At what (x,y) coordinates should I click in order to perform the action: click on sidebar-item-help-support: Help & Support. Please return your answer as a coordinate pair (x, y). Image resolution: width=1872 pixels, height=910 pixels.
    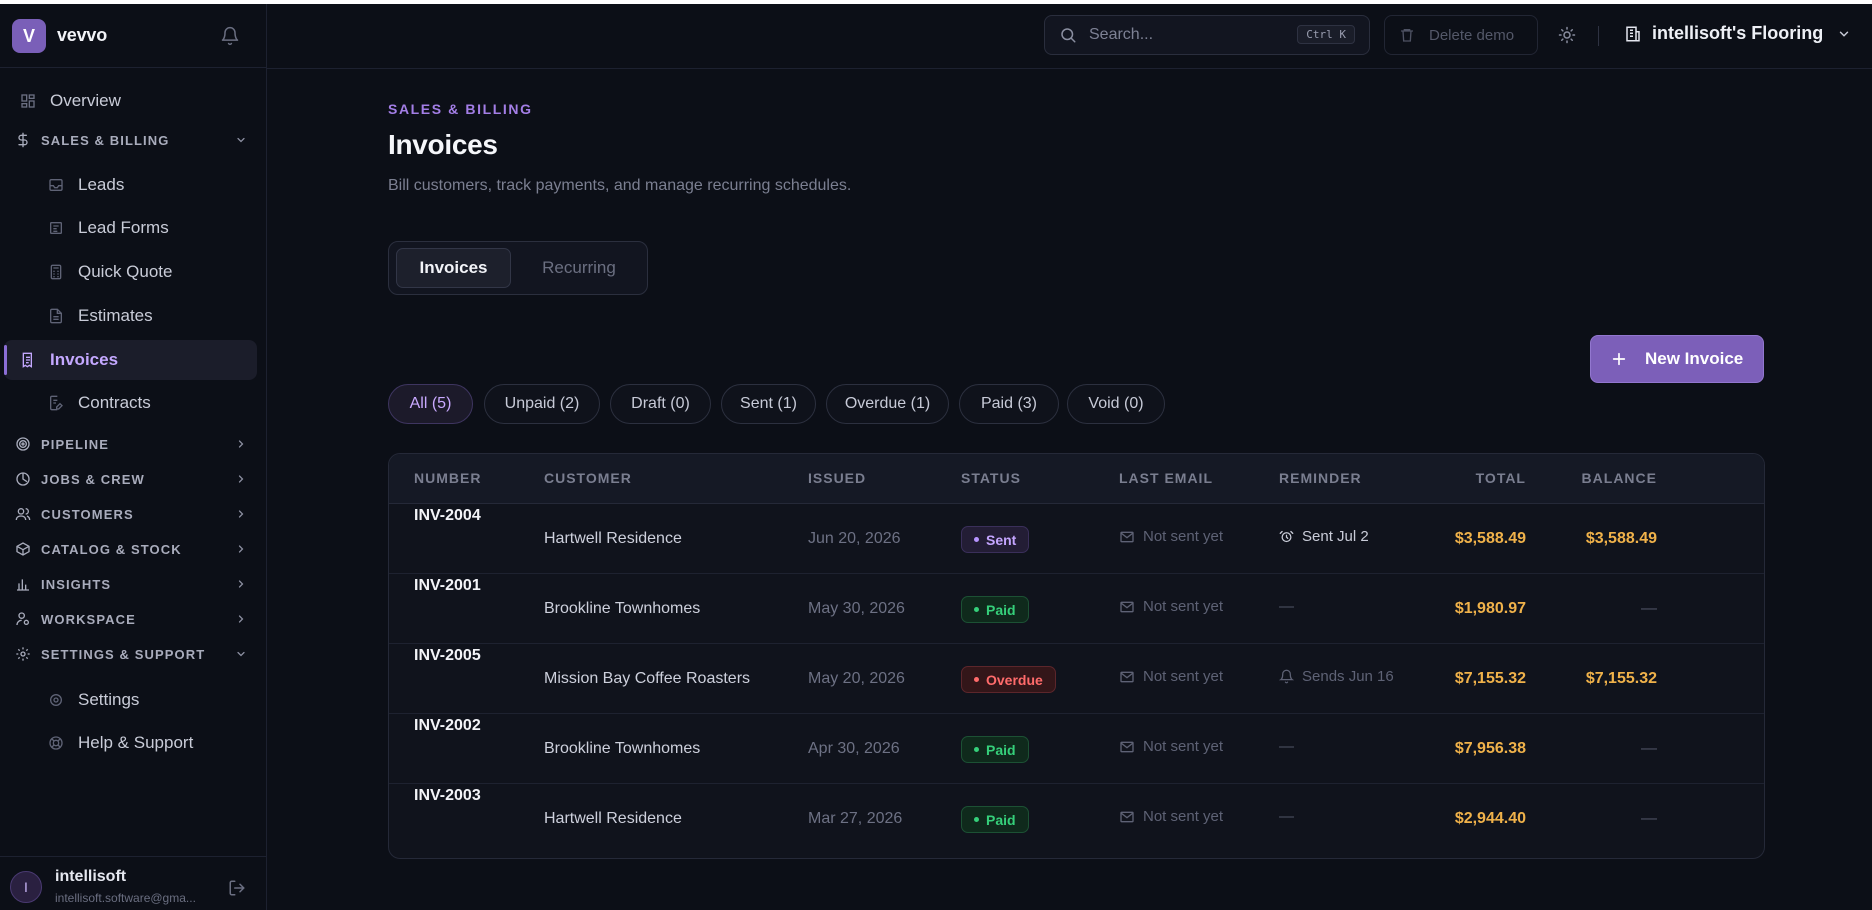
    Looking at the image, I should click on (147, 743).